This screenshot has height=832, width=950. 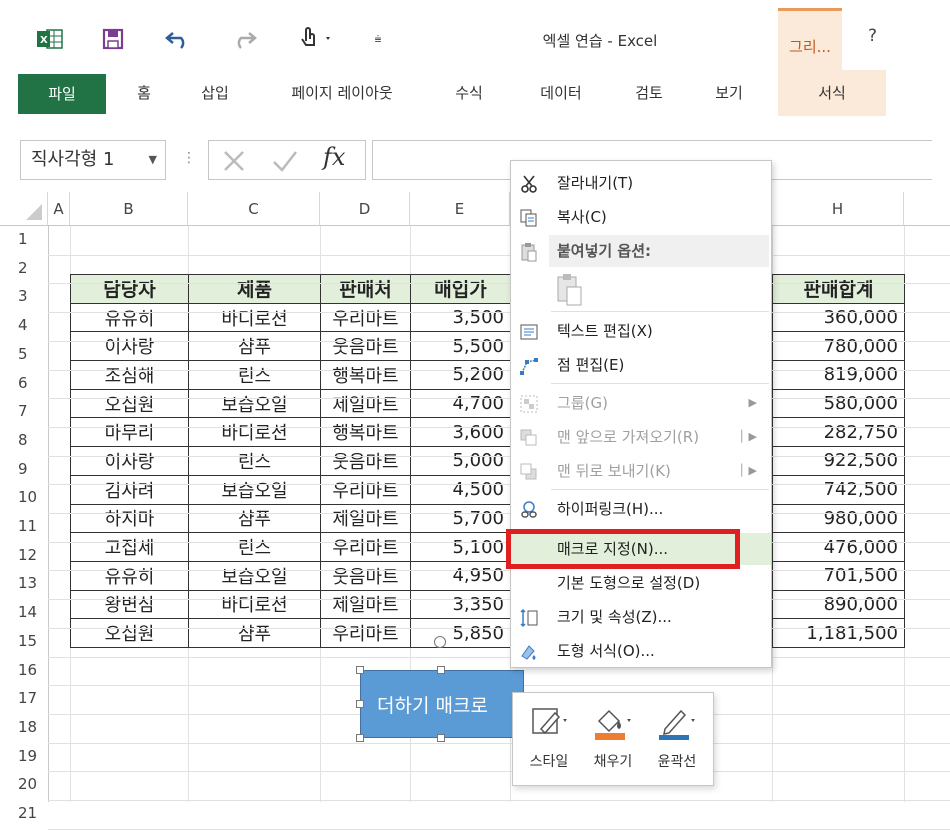 I want to click on table-cell: 3,500, so click(x=460, y=317).